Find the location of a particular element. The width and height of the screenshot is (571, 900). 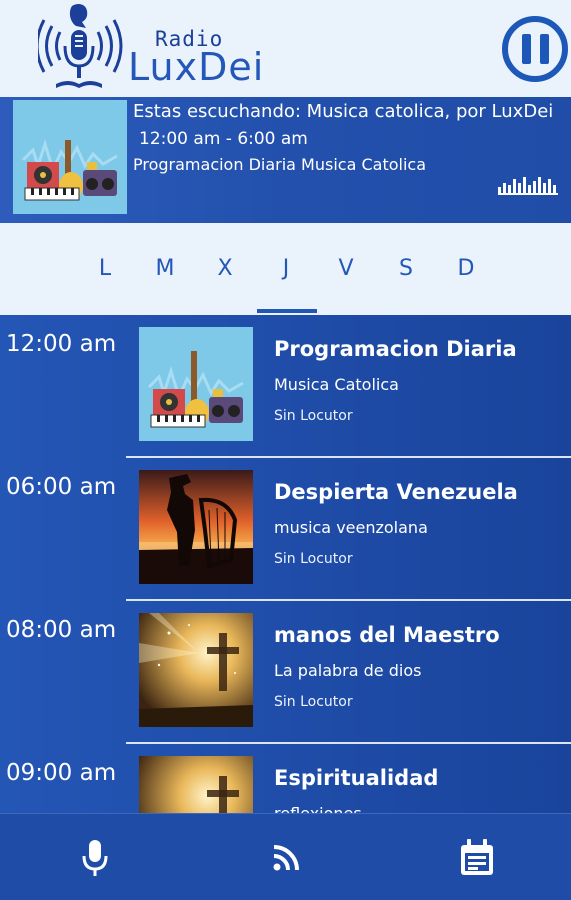

tab-day-j: J is located at coordinates (286, 268).